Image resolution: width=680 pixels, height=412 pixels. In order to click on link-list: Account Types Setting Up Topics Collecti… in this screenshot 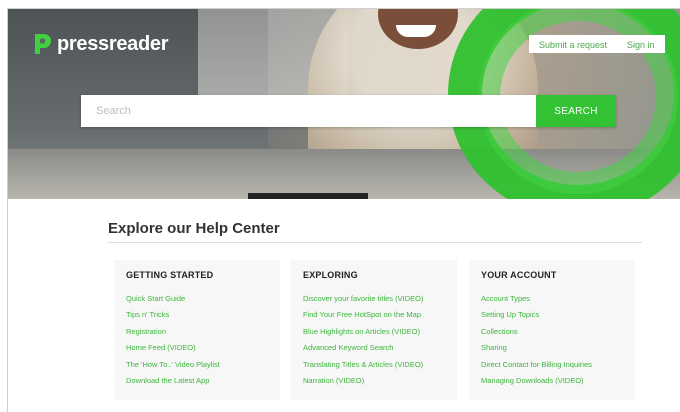, I will do `click(552, 340)`.